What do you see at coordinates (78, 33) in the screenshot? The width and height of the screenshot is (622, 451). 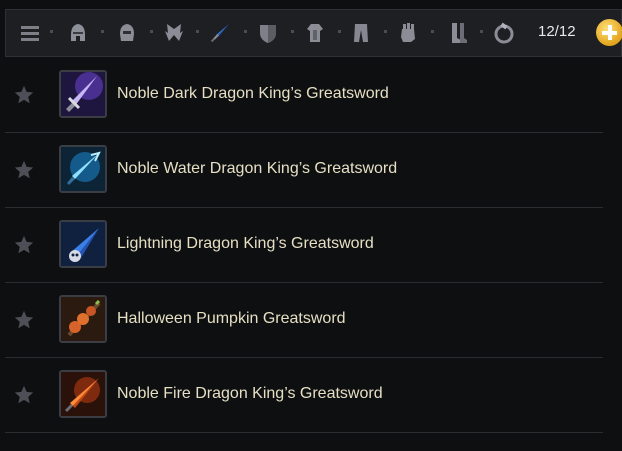 I see `helmet-icon` at bounding box center [78, 33].